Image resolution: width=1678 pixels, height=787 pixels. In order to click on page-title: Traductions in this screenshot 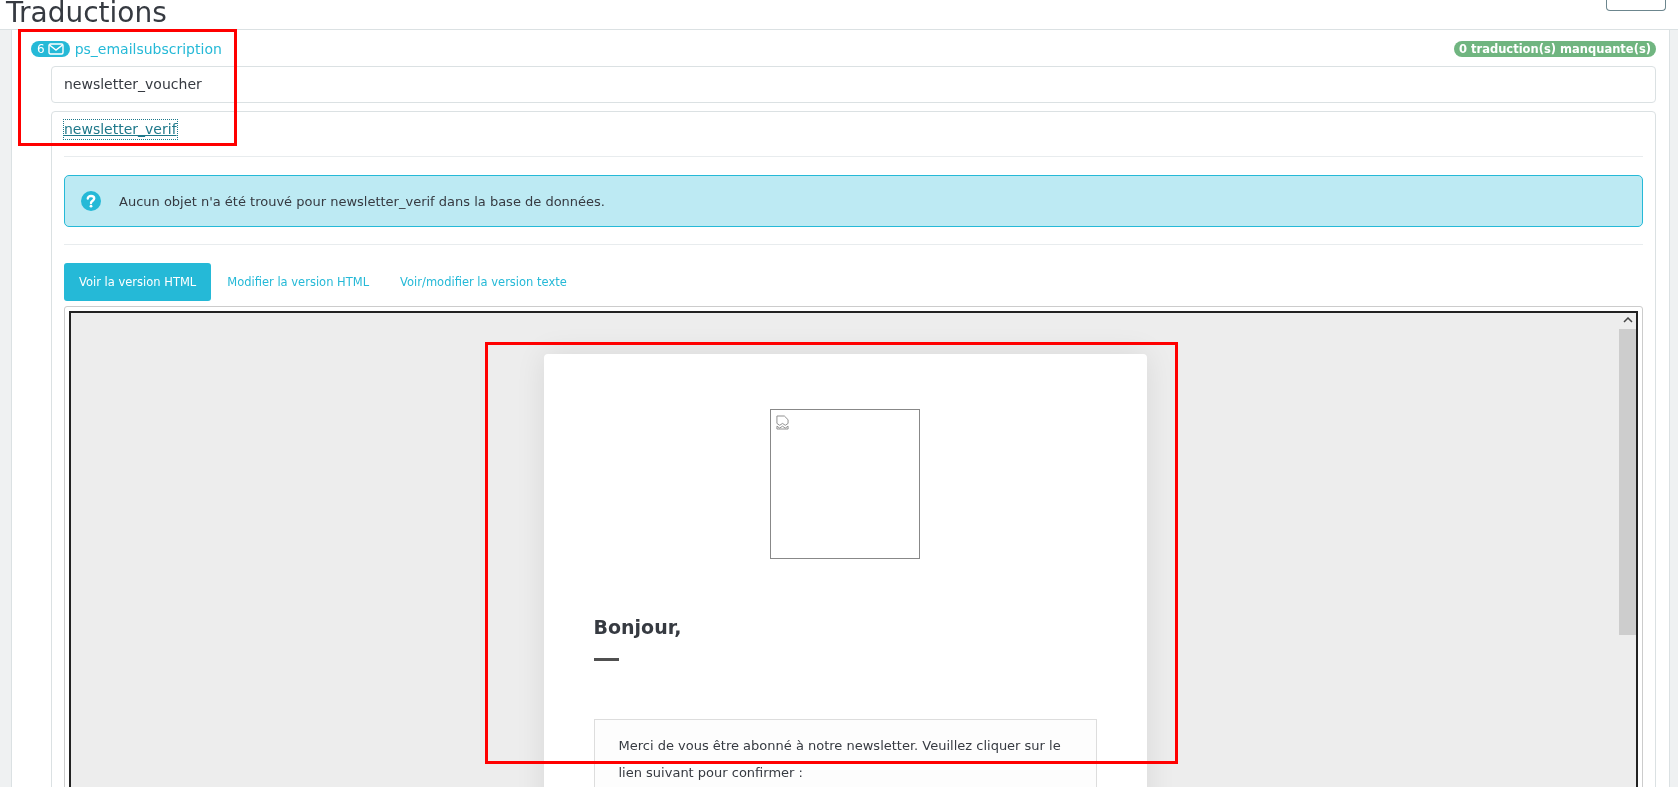, I will do `click(86, 14)`.